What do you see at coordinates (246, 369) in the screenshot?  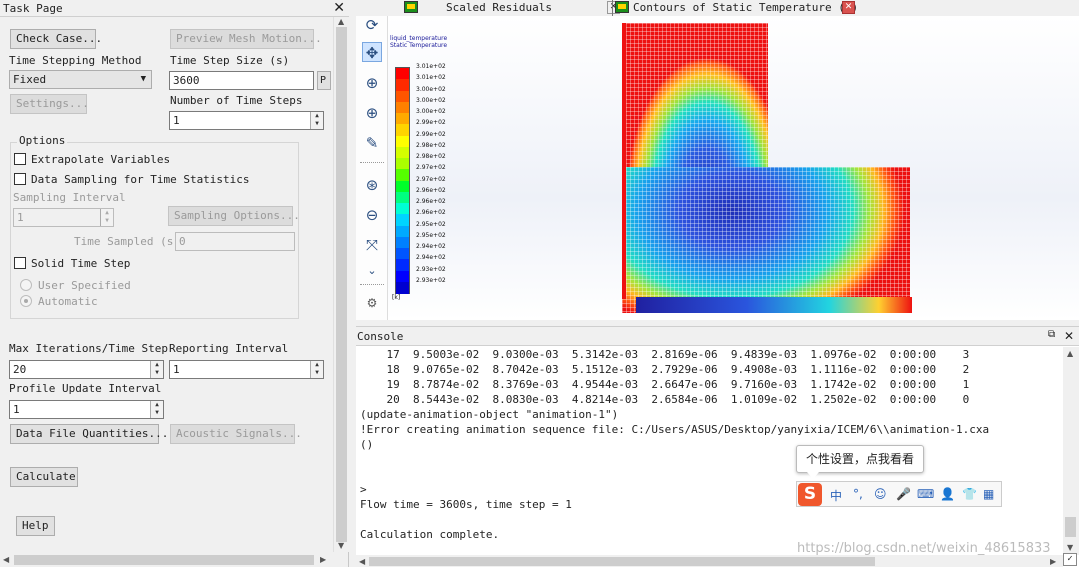 I see `reporting-interval-input: 1 ▲ ▼` at bounding box center [246, 369].